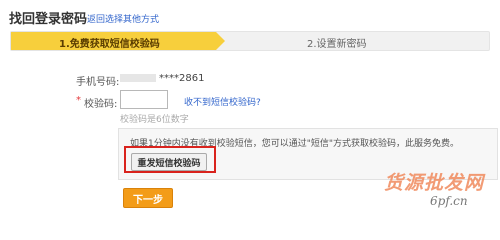 This screenshot has width=500, height=240. What do you see at coordinates (144, 99) in the screenshot?
I see `verification-code-input` at bounding box center [144, 99].